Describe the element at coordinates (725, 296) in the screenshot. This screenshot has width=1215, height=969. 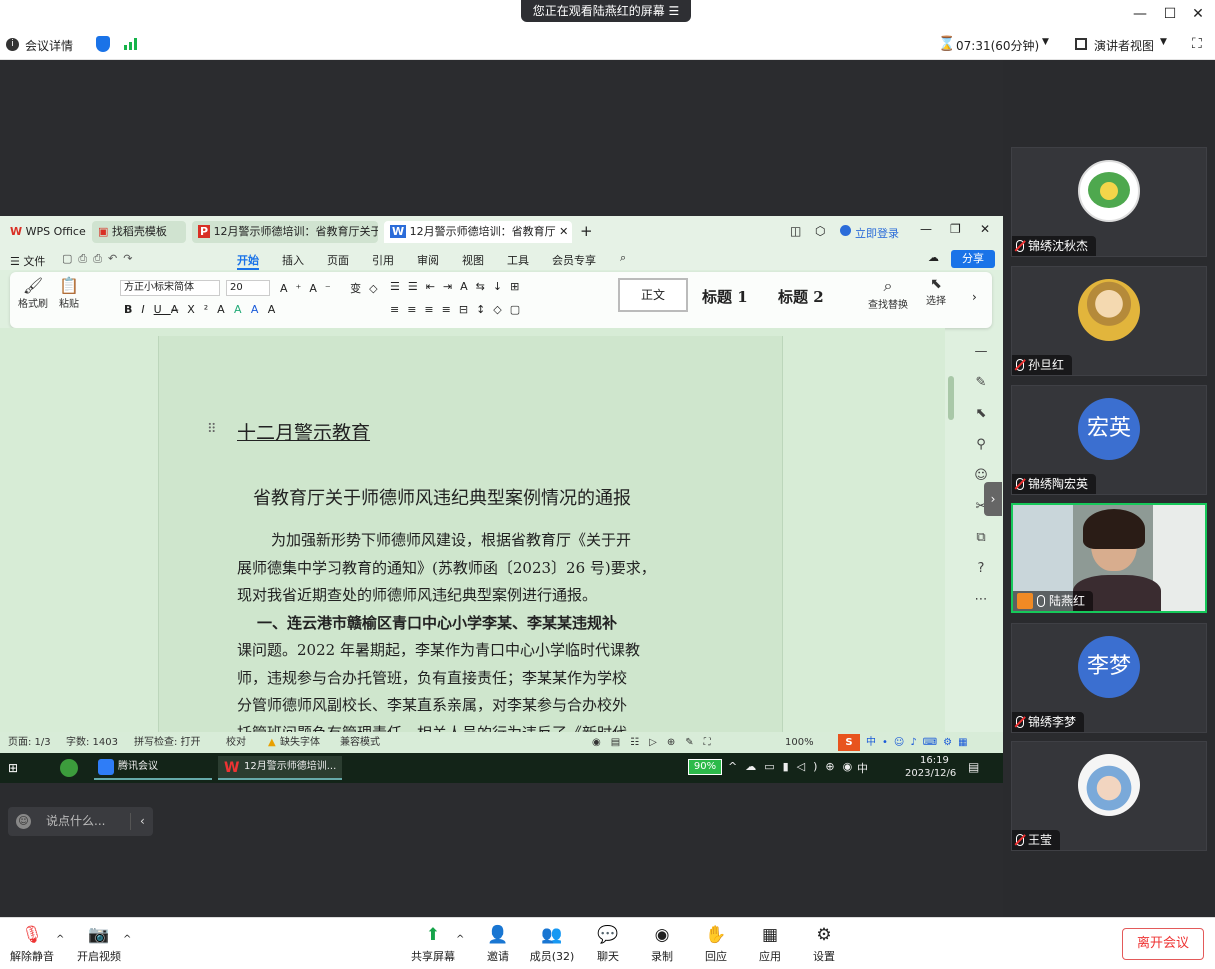
I see `style-heading1: 标题 1` at that location.